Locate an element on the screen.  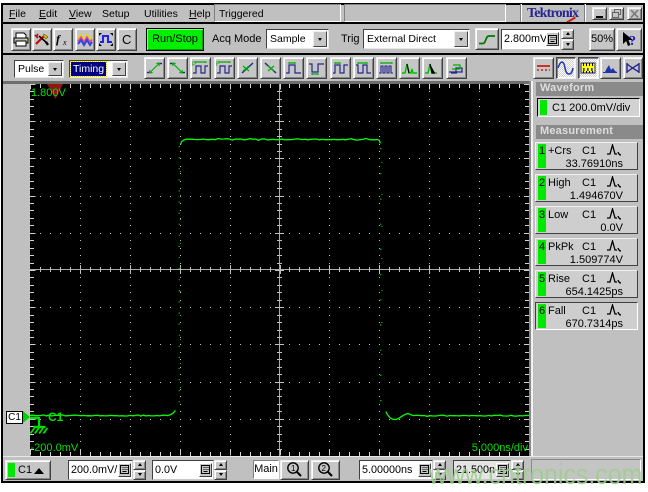
svg-text: P is located at coordinates (194, 65).